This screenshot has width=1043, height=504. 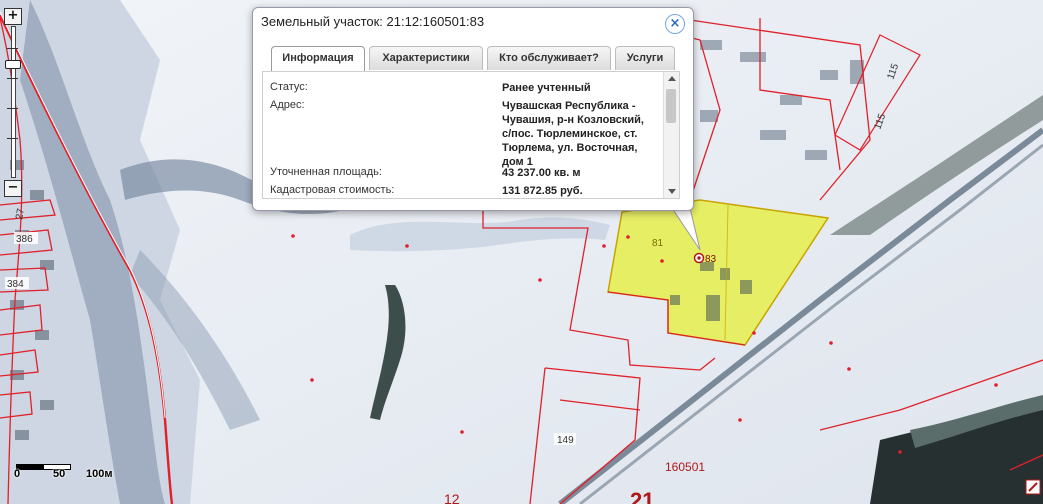 What do you see at coordinates (332, 190) in the screenshot?
I see `cadastral-cost-label: Кадастровая стоимость:` at bounding box center [332, 190].